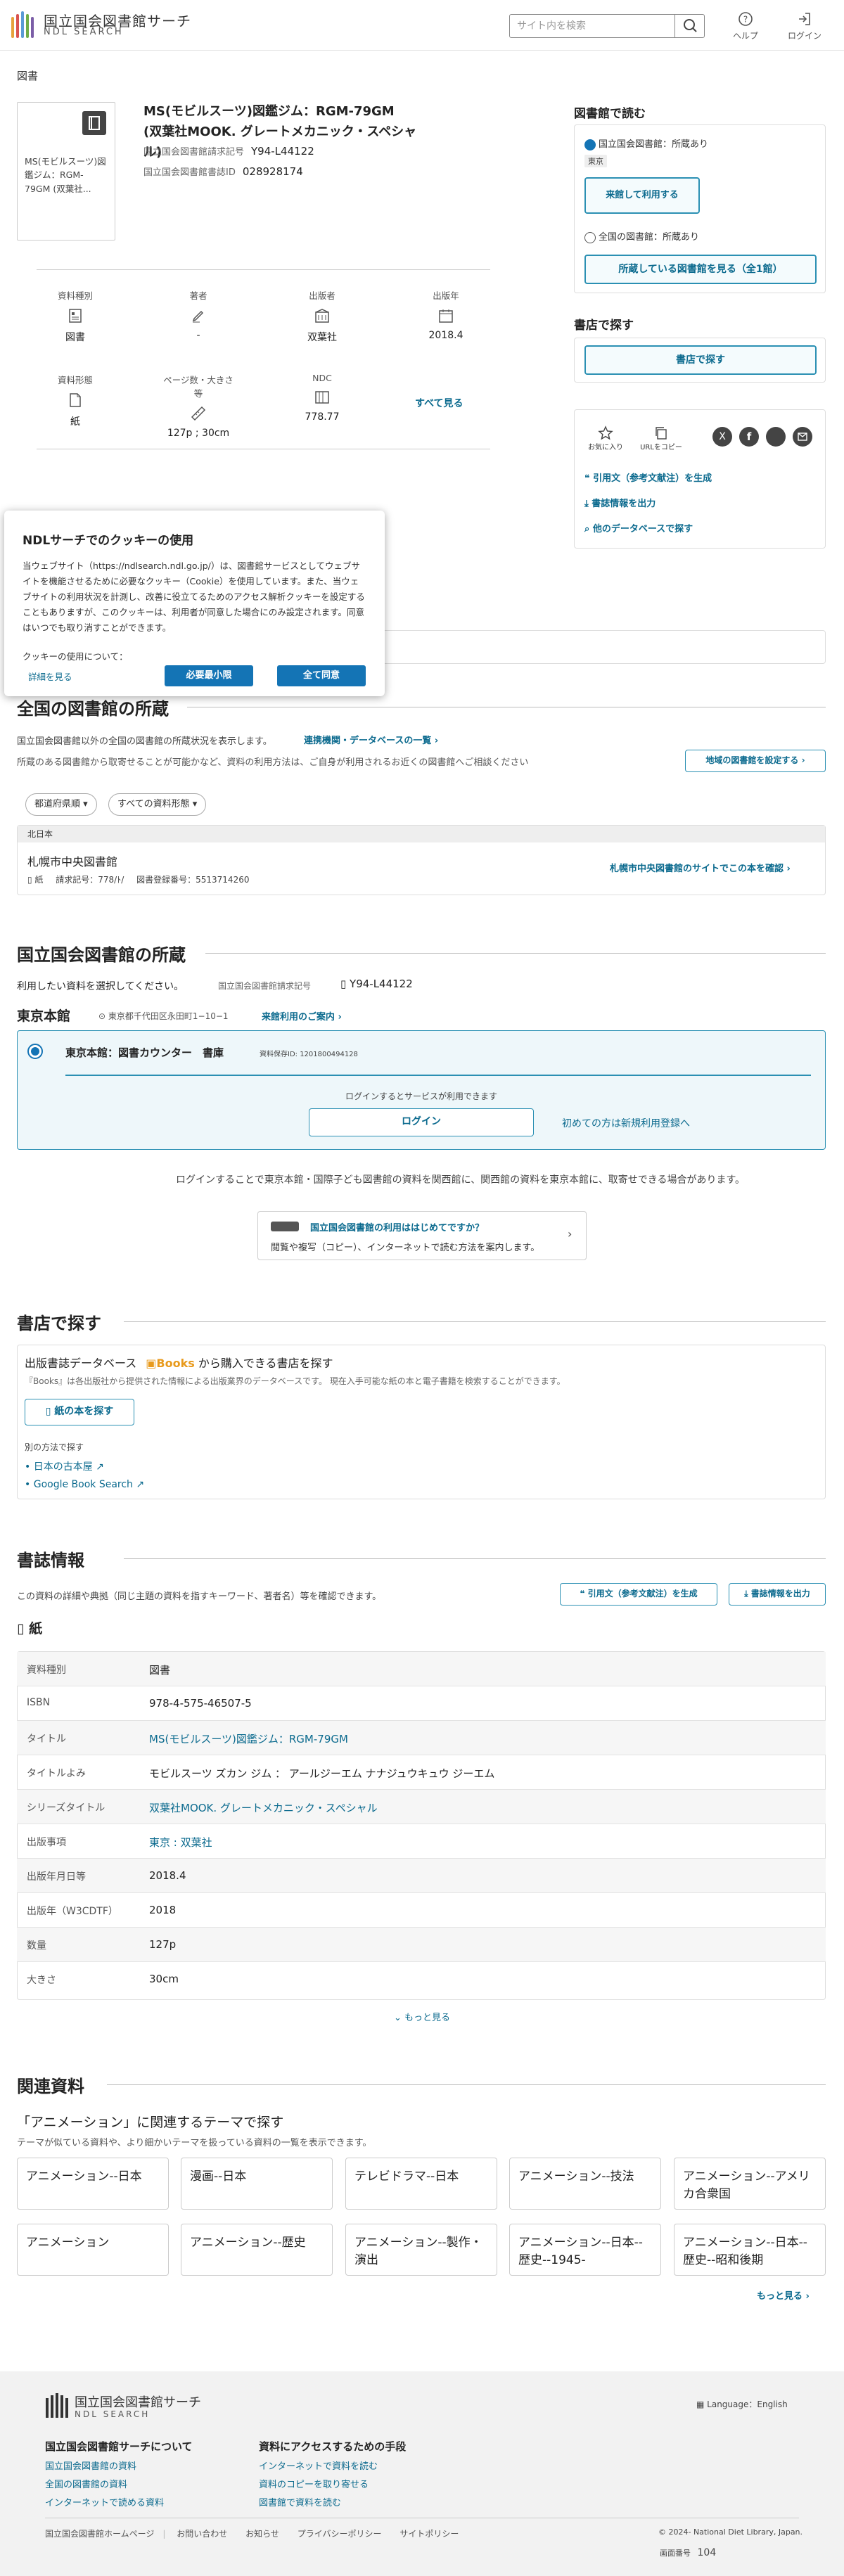 The height and width of the screenshot is (2576, 844). I want to click on attr-label: 出版年, so click(446, 295).